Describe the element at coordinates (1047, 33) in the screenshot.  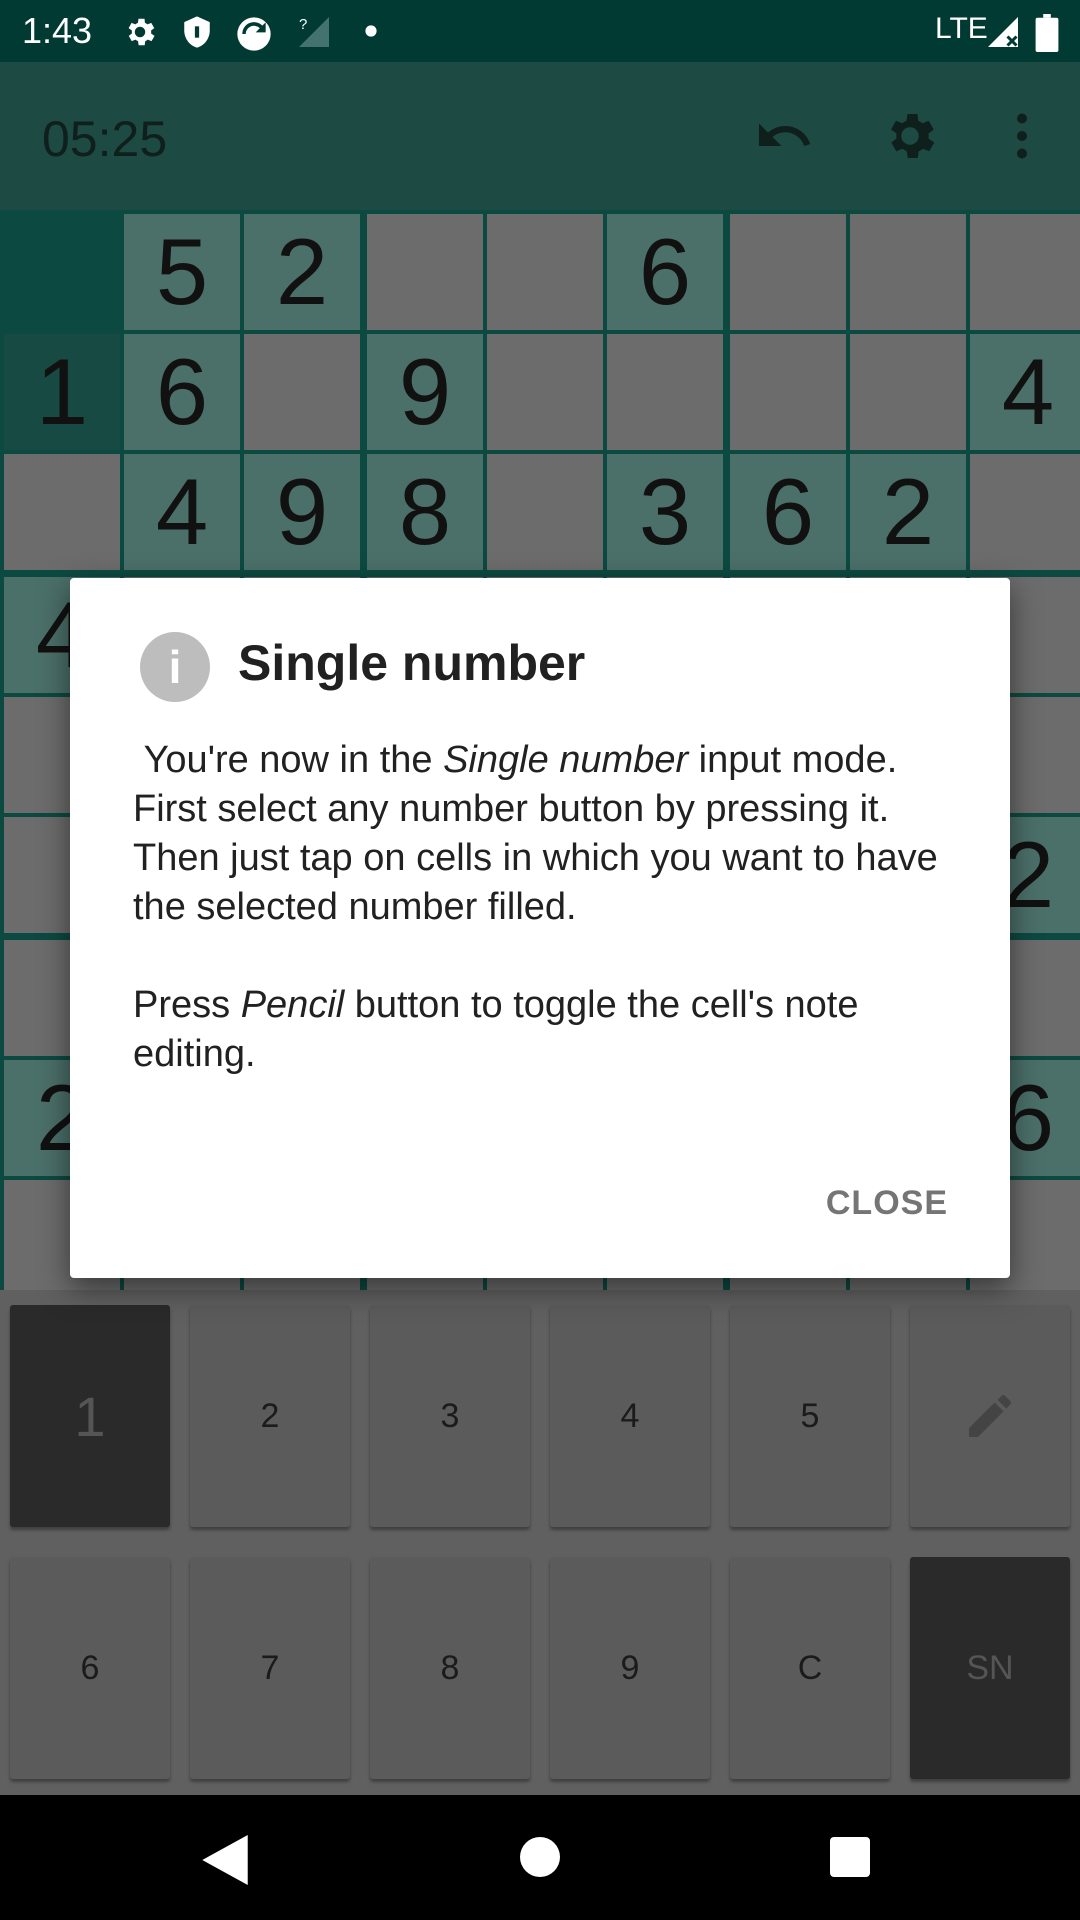
I see `battery-icon` at that location.